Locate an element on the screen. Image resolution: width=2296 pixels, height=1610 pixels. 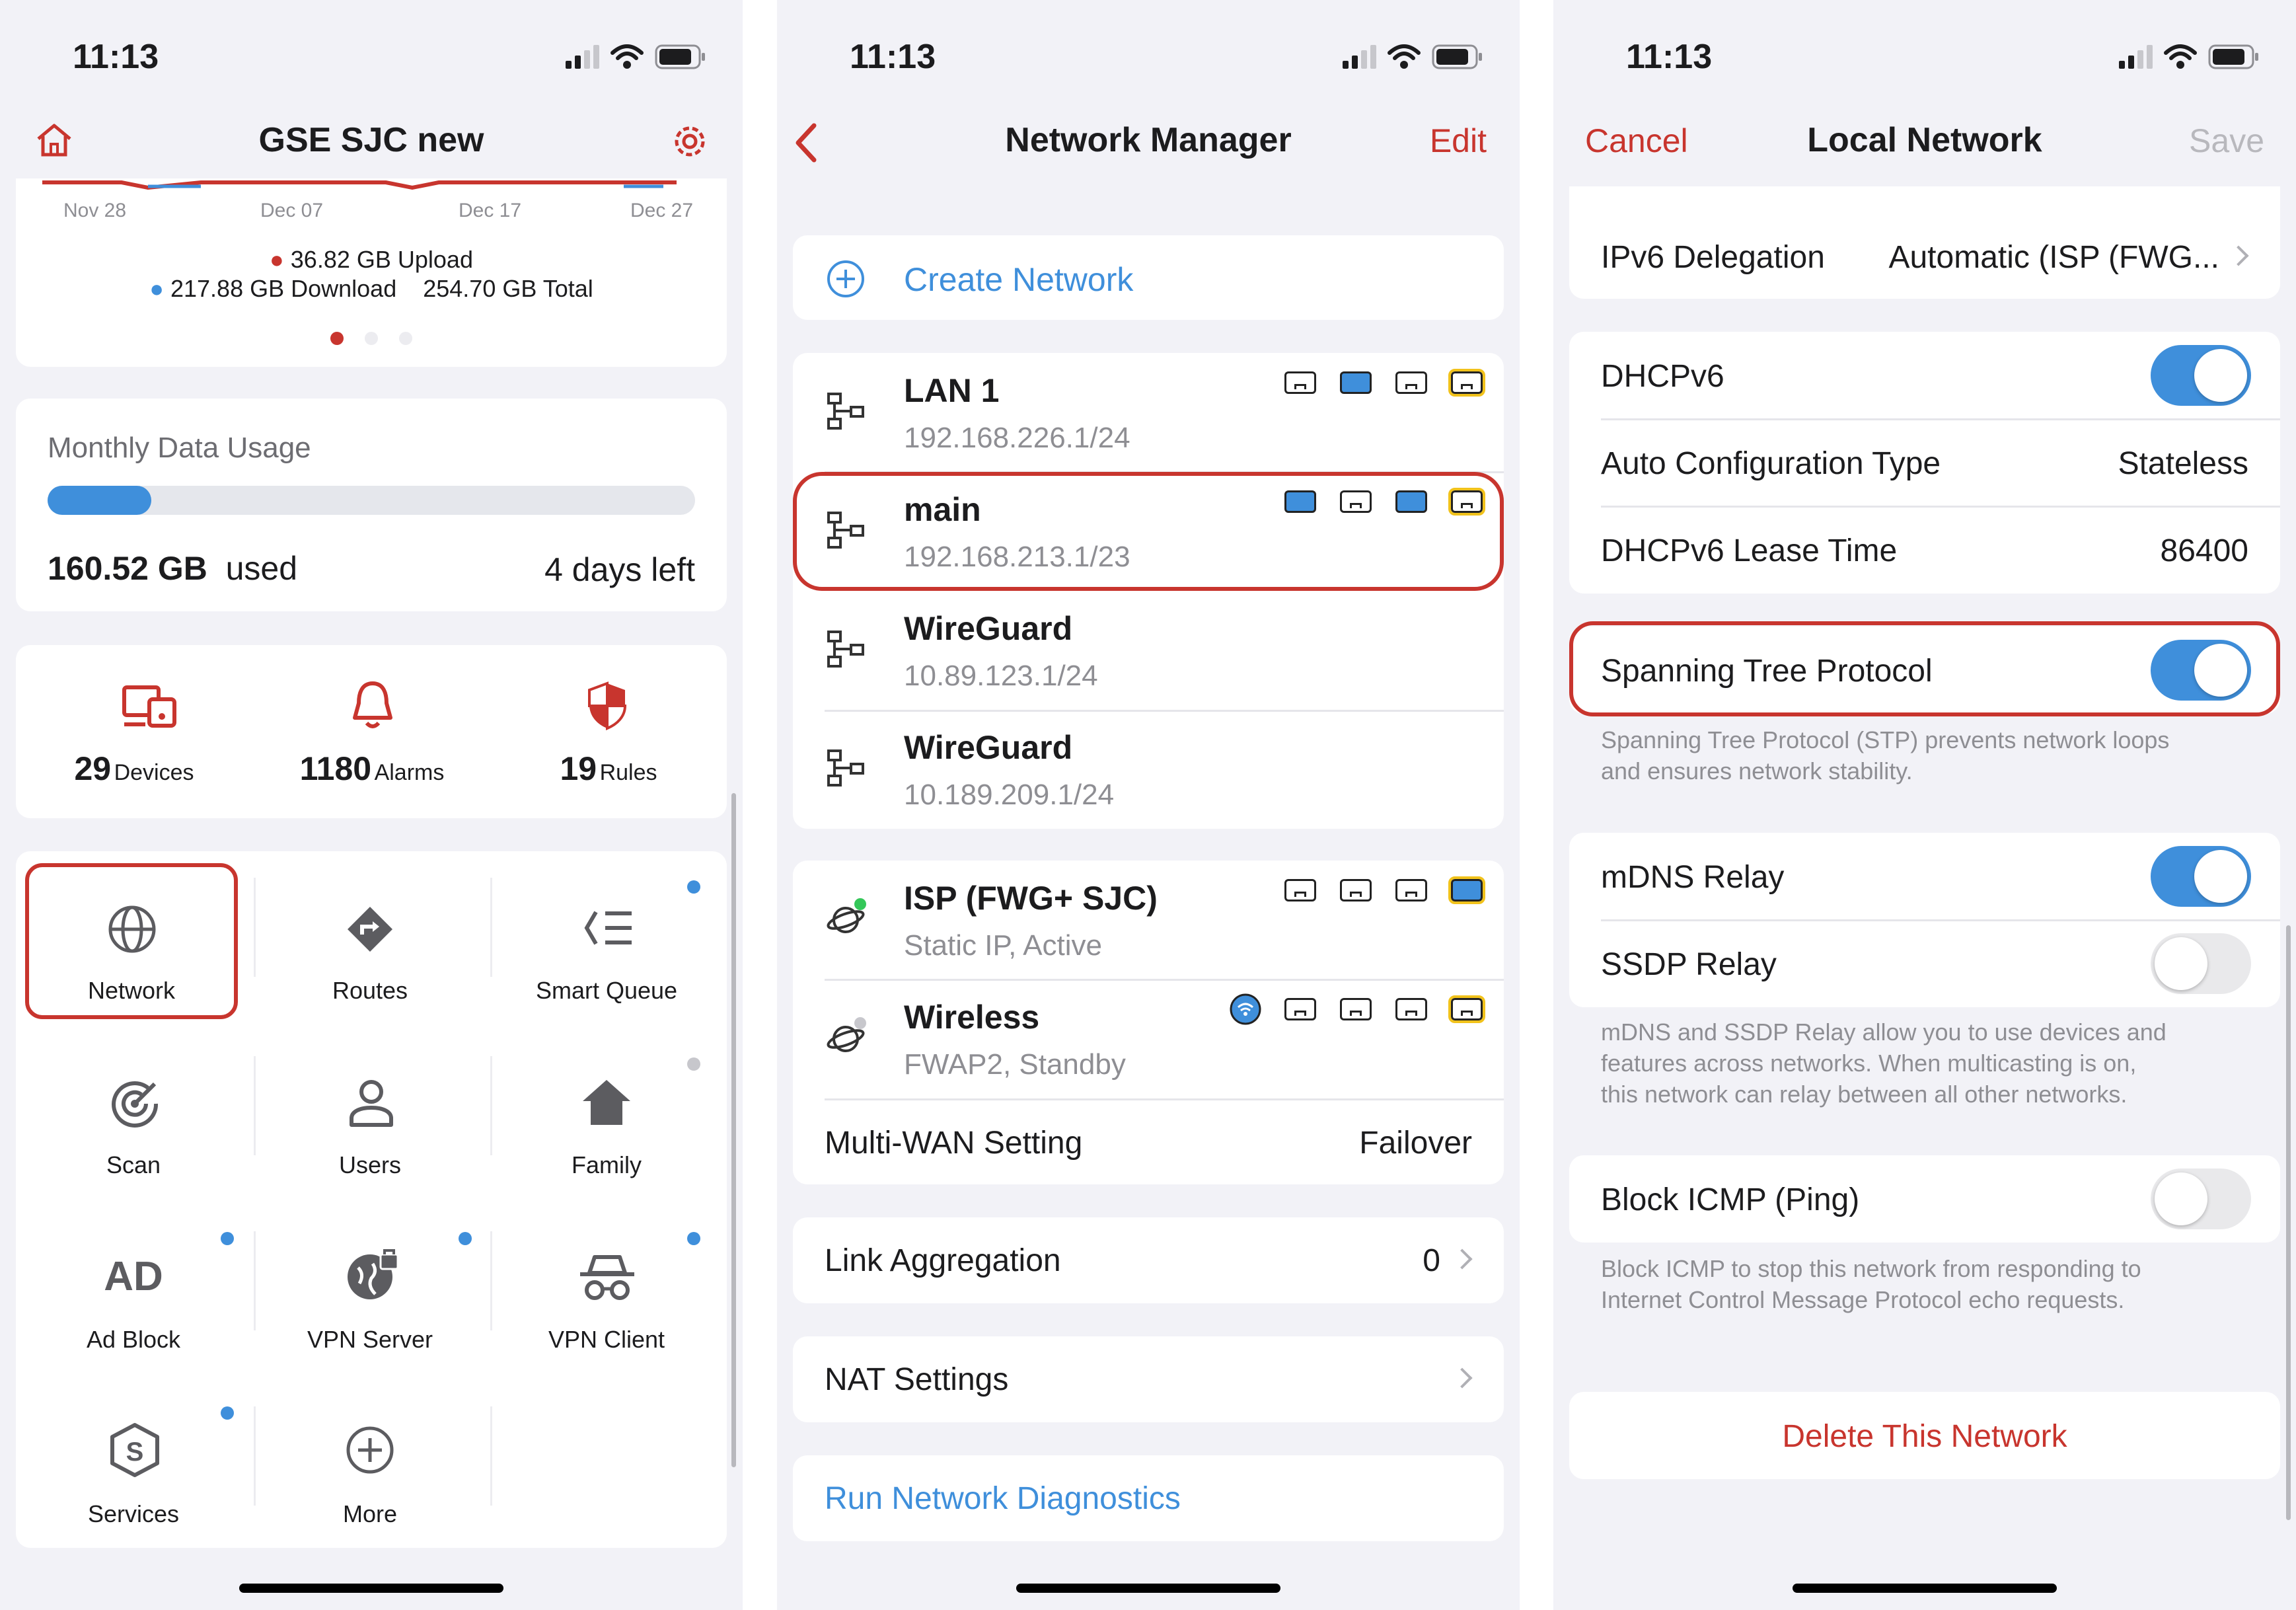
incognito-icon is located at coordinates (607, 1277).